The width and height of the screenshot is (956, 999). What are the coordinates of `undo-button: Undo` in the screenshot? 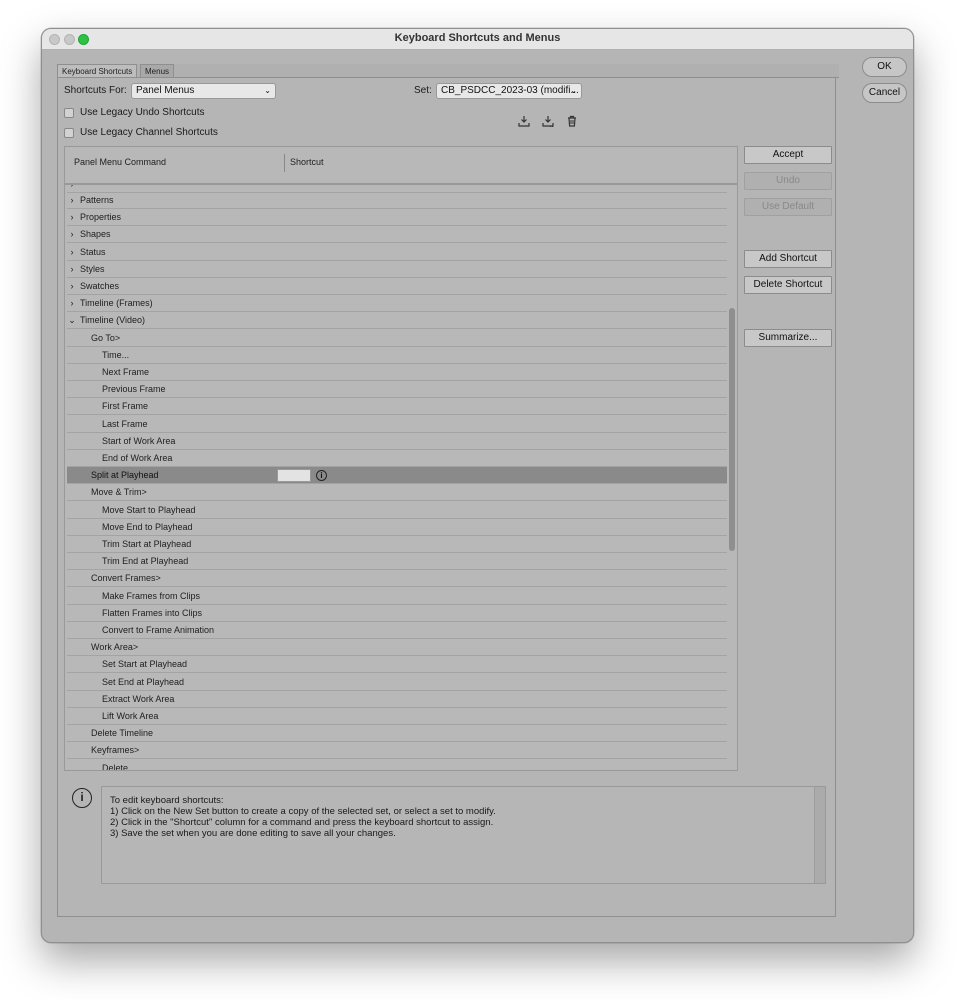 It's located at (788, 181).